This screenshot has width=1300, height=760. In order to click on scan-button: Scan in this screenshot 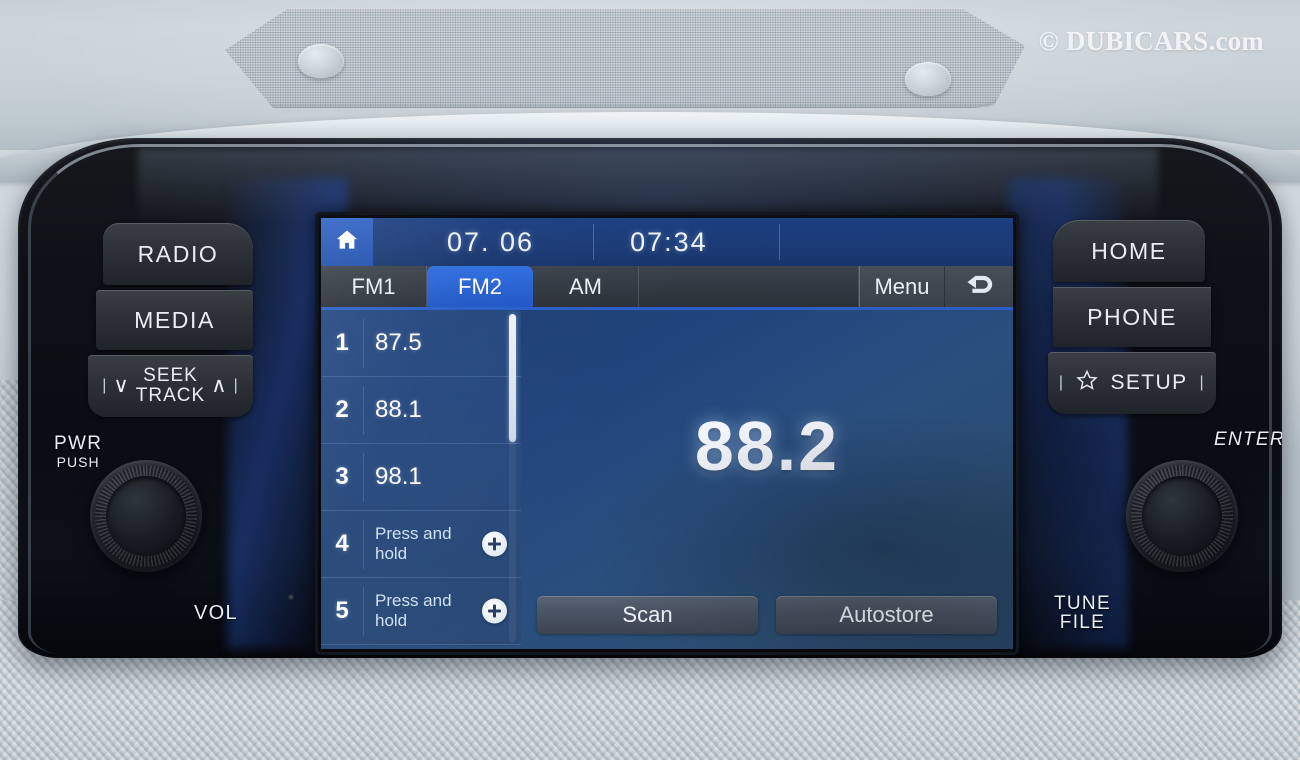, I will do `click(647, 615)`.